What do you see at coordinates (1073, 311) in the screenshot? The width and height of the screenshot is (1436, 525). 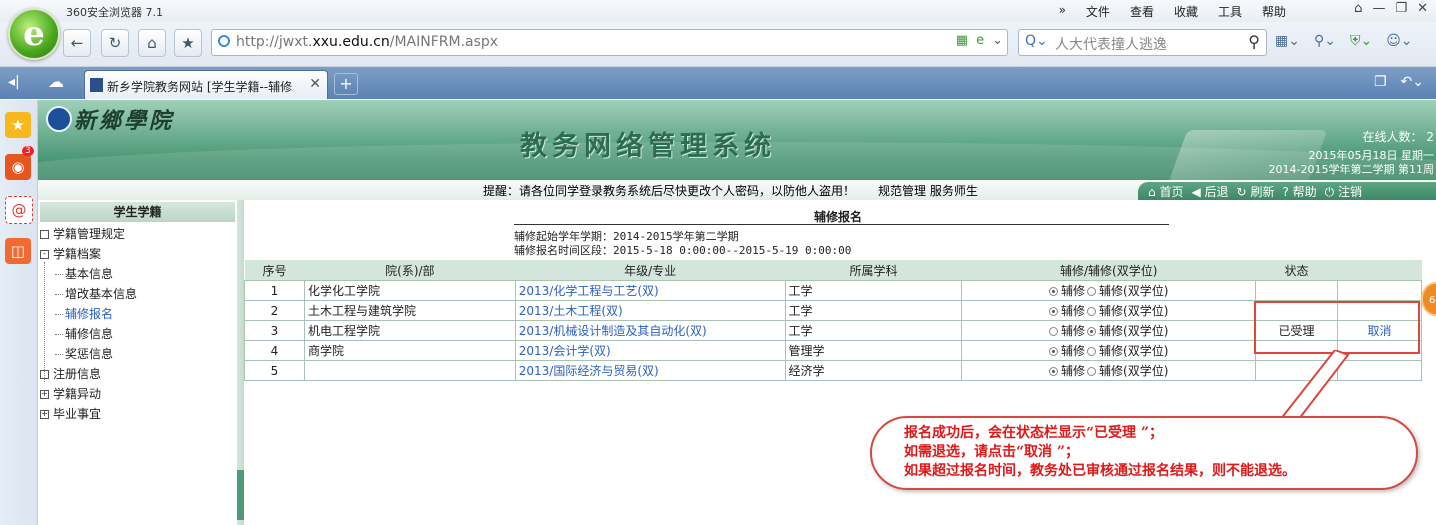 I see `radio-label: 辅修` at bounding box center [1073, 311].